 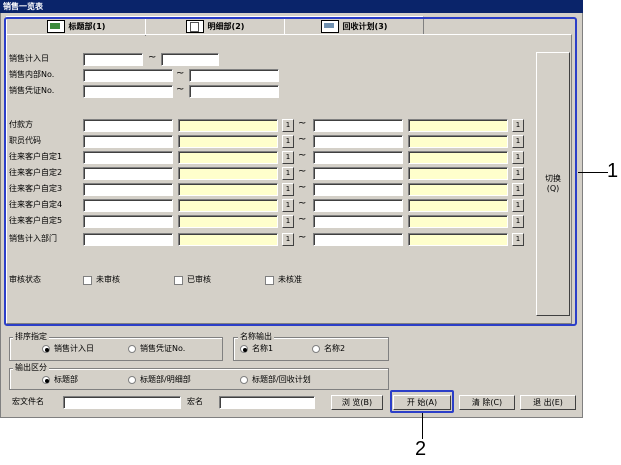 What do you see at coordinates (613, 171) in the screenshot?
I see `callout-number-1: 1` at bounding box center [613, 171].